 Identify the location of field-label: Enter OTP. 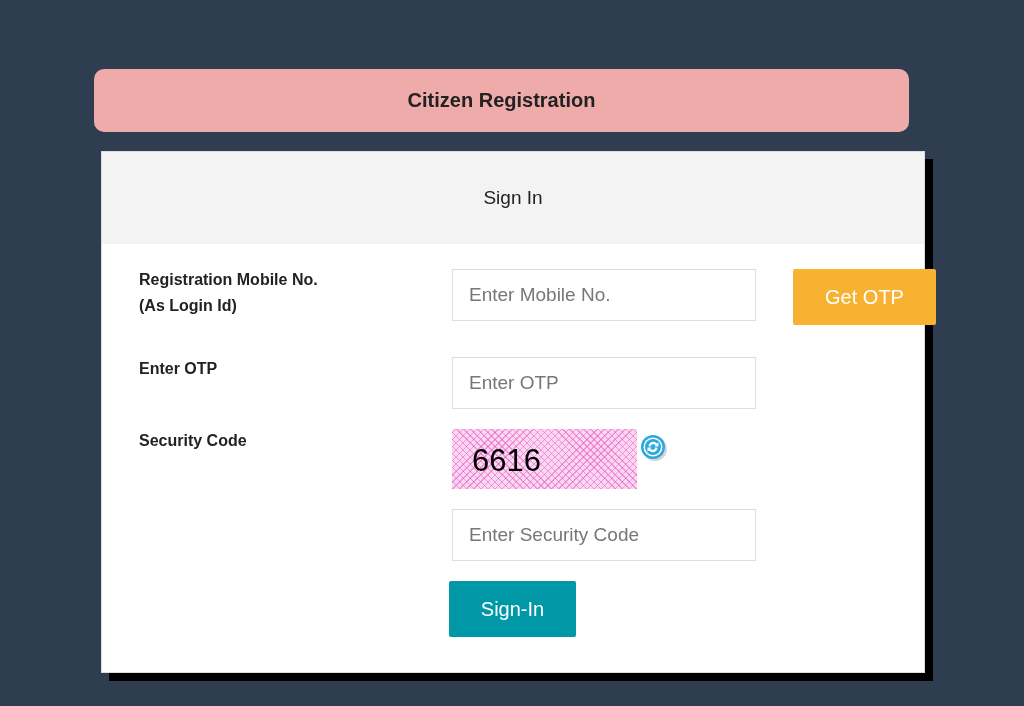
(179, 369).